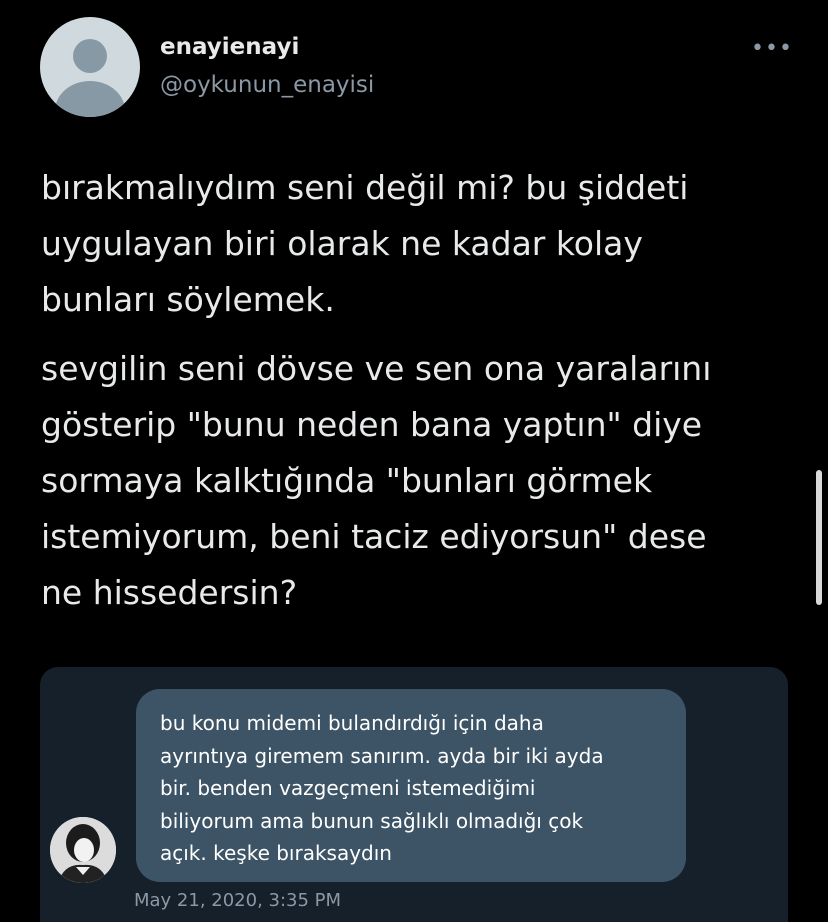 This screenshot has width=828, height=922. I want to click on tweet-line: bunları söylemek., so click(188, 299).